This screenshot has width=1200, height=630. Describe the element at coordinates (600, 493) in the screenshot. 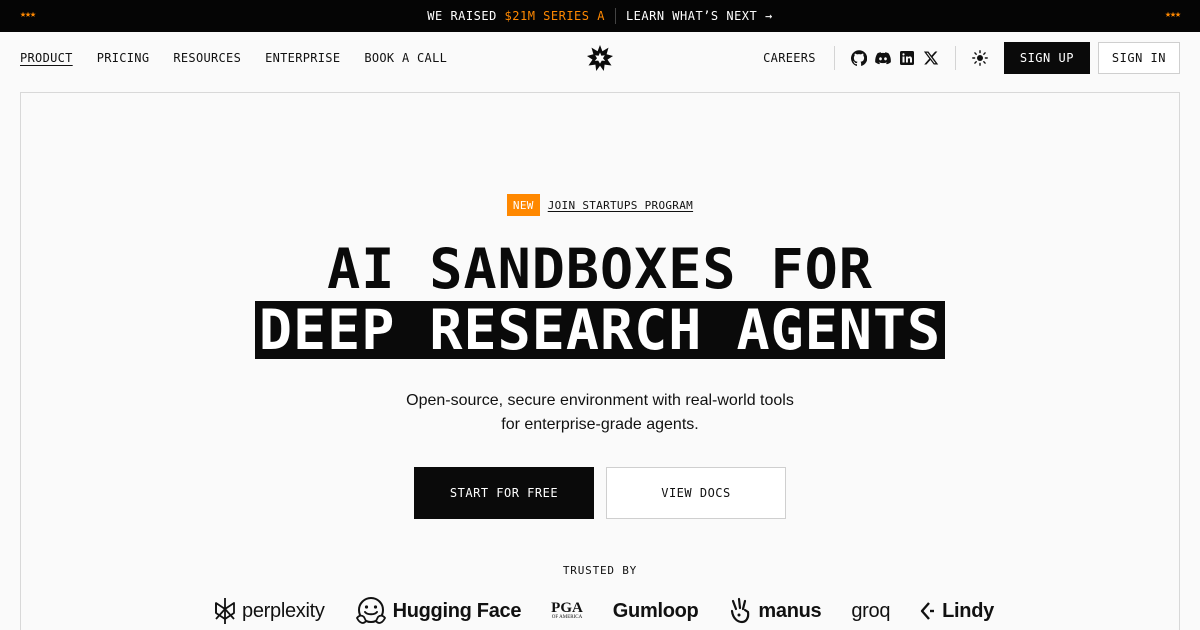

I see `cta-buttons: START FOR FREE VIEW DOCS` at that location.